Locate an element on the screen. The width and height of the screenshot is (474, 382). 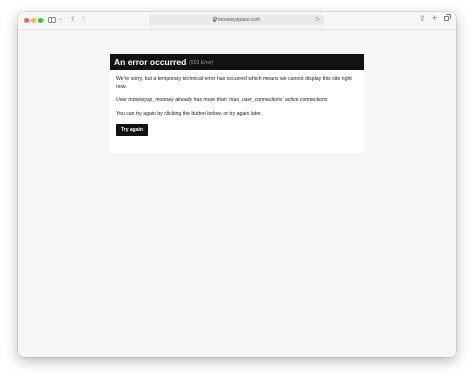
sidebar-icon is located at coordinates (52, 20).